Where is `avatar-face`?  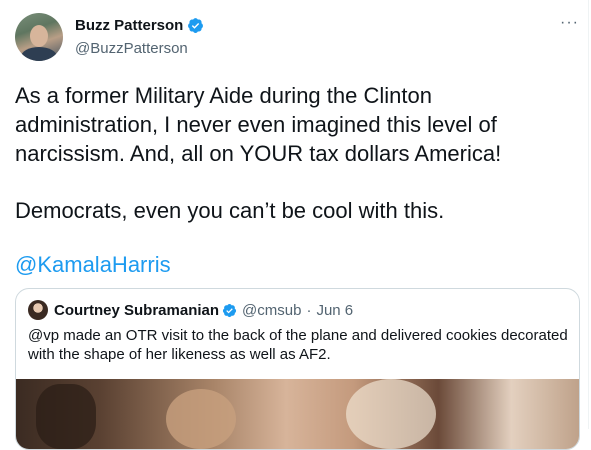 avatar-face is located at coordinates (39, 36).